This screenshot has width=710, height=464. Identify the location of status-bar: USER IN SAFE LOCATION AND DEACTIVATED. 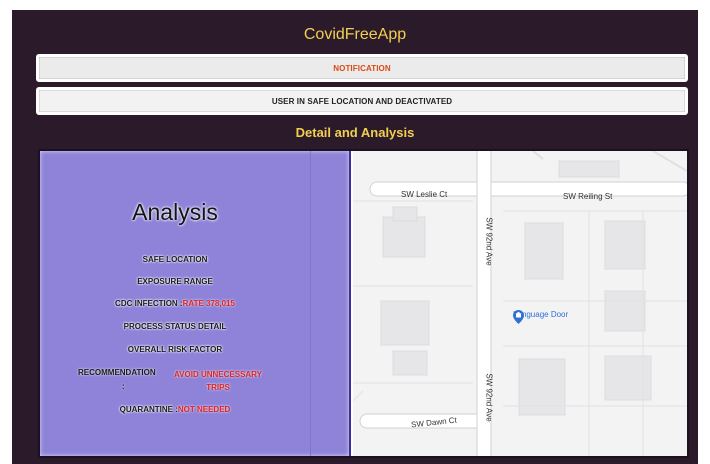
(362, 101).